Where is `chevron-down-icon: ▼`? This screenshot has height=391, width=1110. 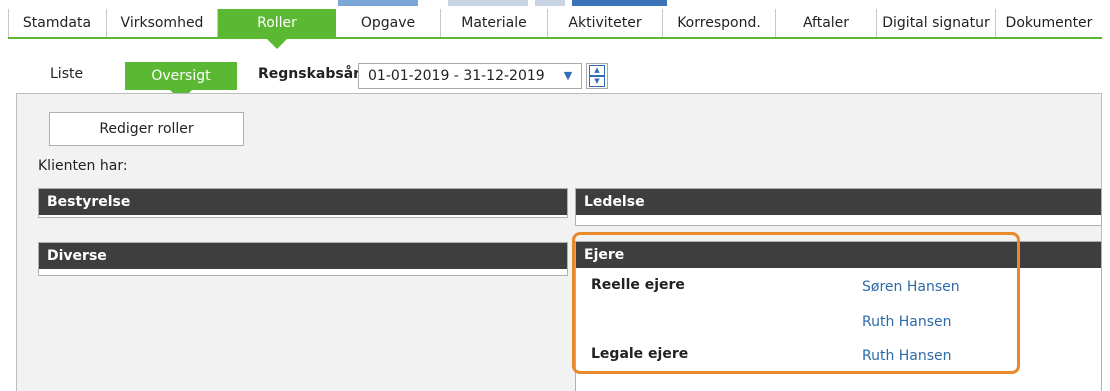
chevron-down-icon: ▼ is located at coordinates (568, 76).